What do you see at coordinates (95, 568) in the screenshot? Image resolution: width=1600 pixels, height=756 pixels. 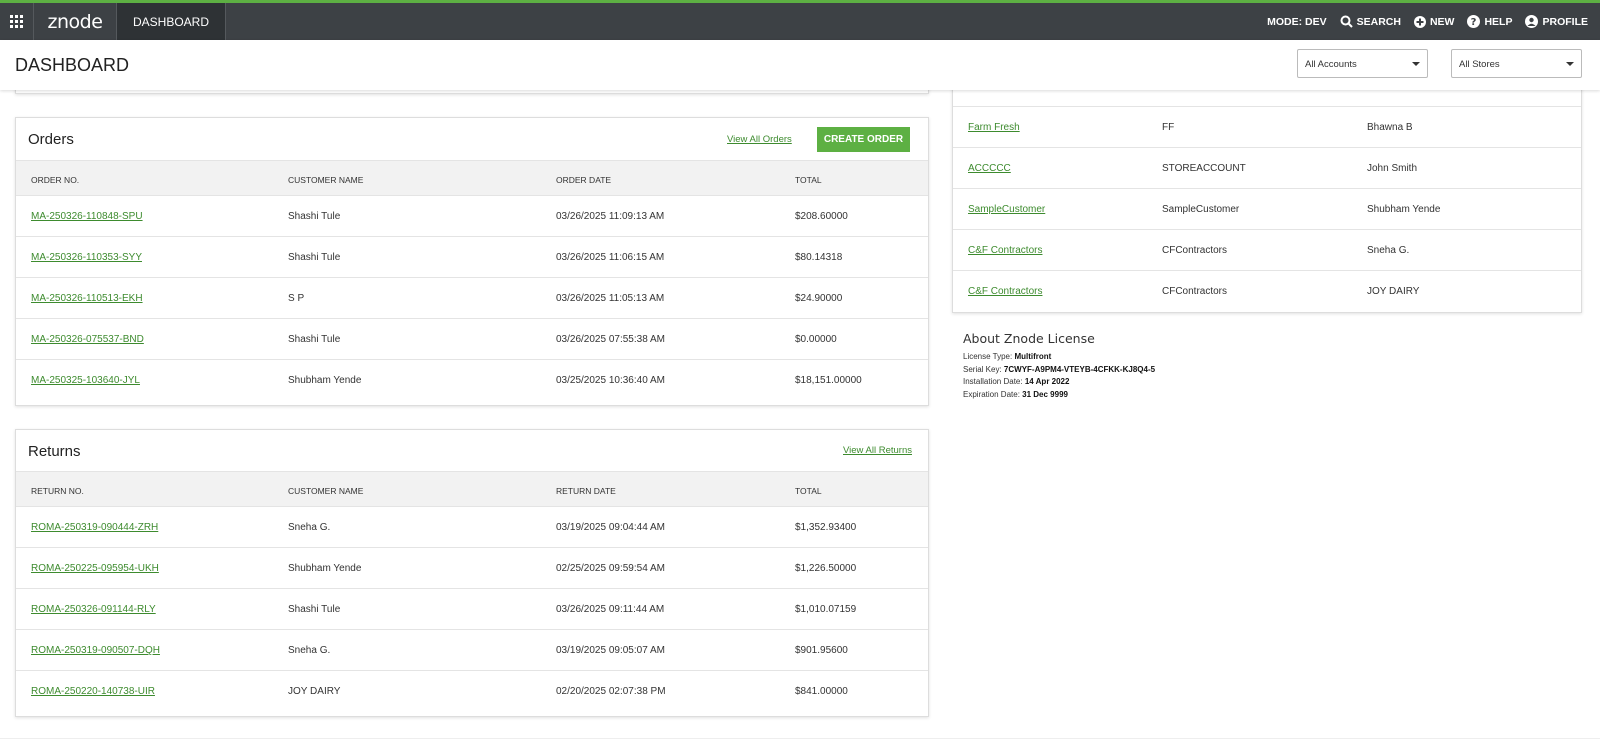 I see `return-number-link: ROMA-250225-095954-UKH` at bounding box center [95, 568].